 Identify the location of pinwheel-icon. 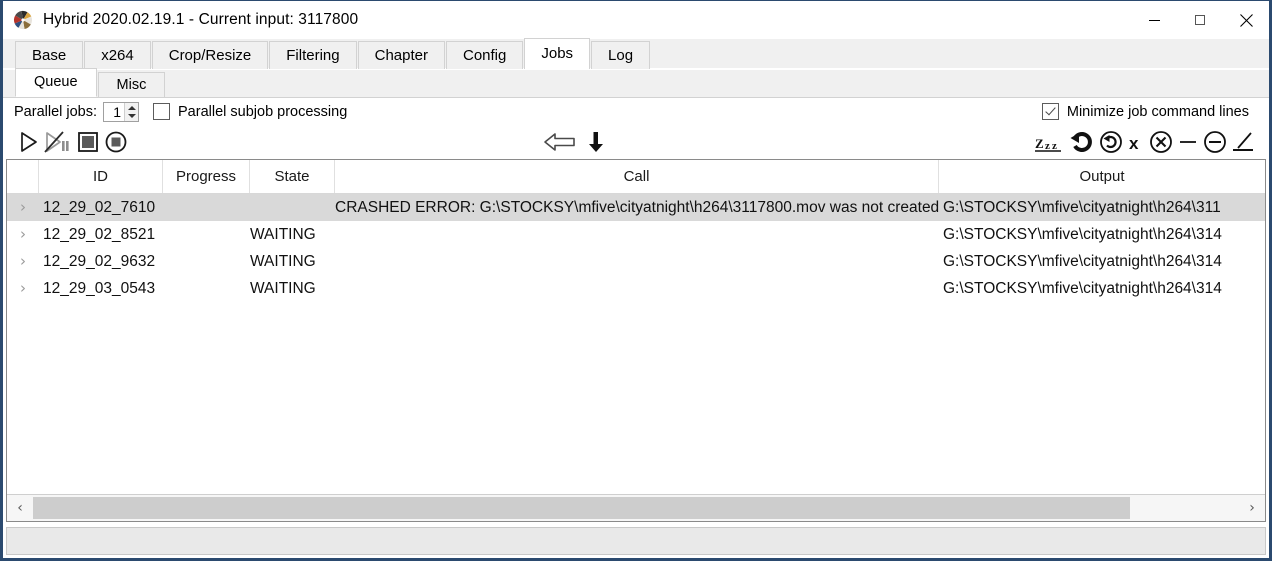
(23, 20).